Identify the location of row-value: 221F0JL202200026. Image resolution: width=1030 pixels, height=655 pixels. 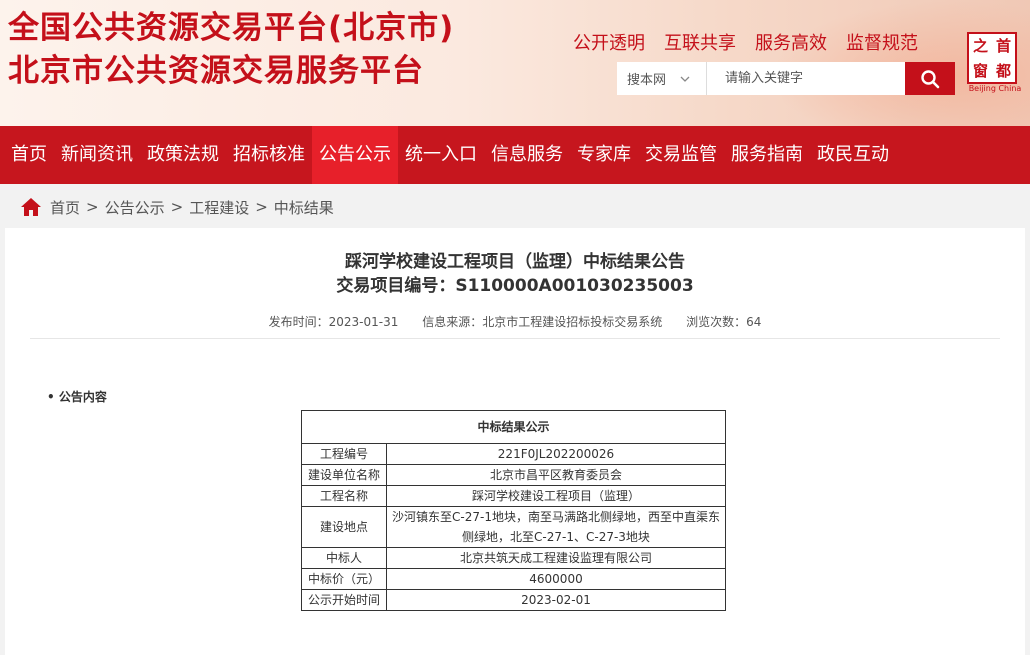
(556, 454).